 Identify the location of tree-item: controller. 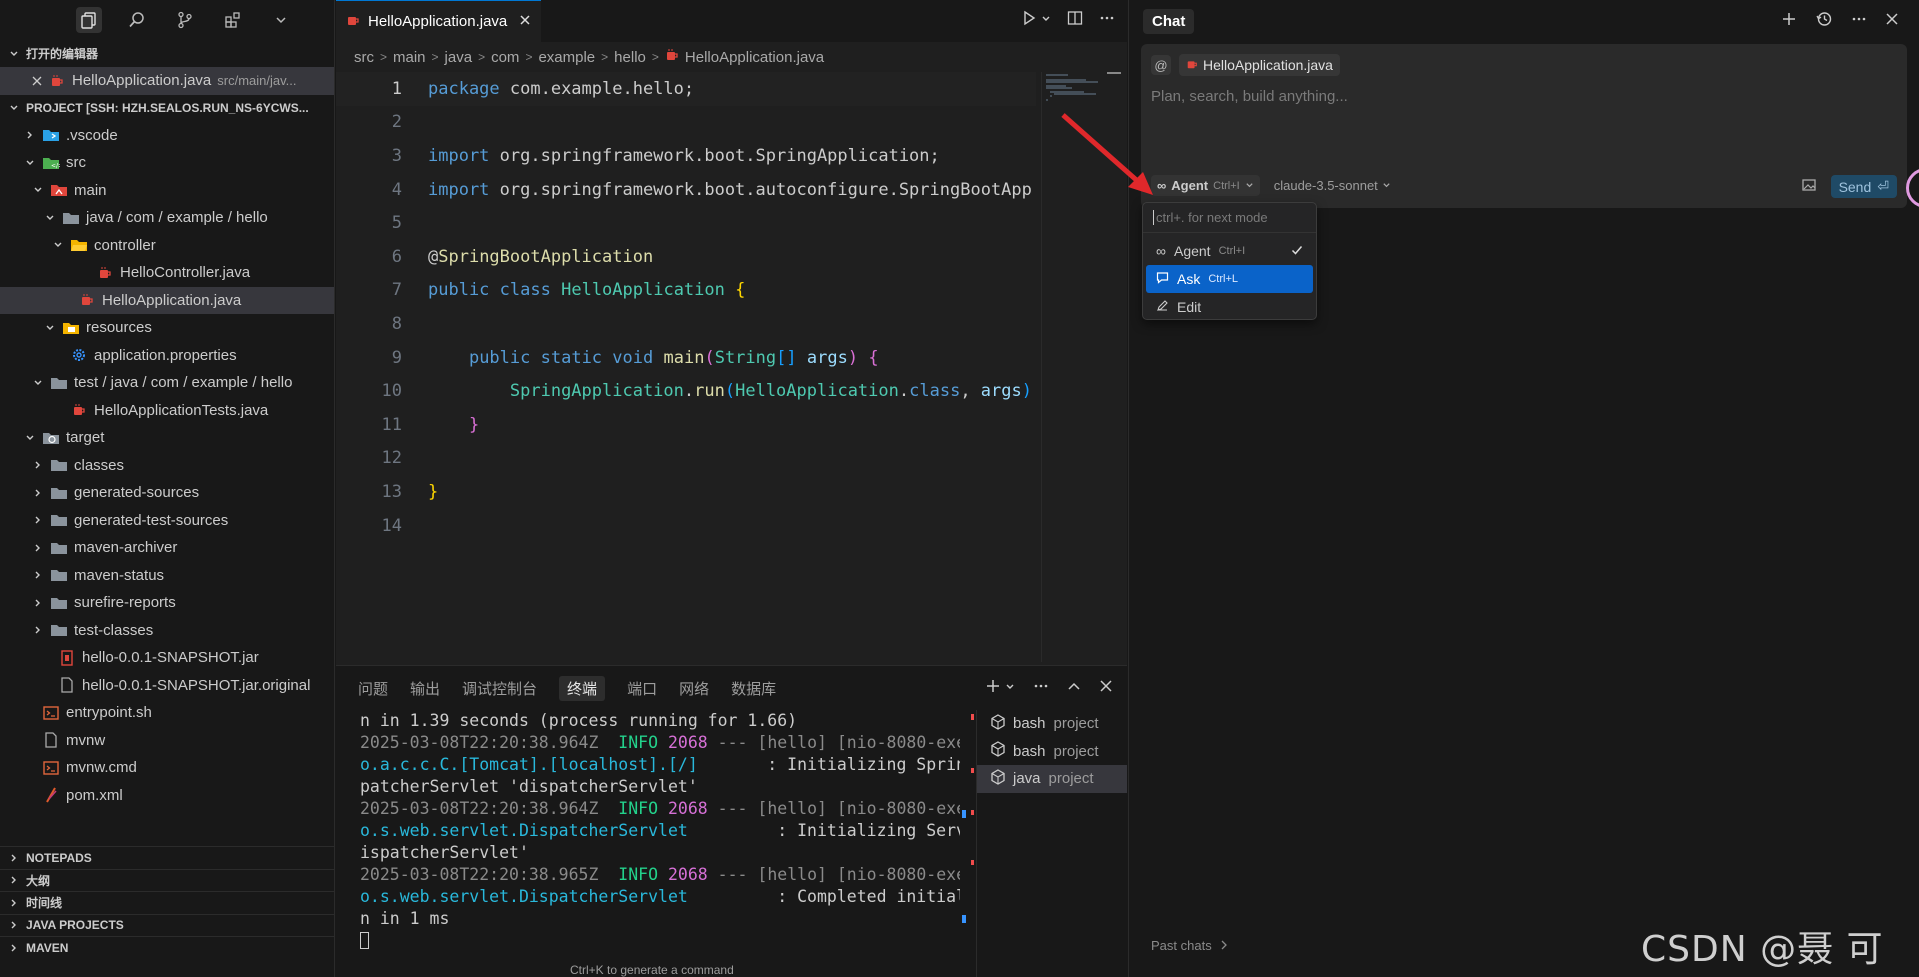
(167, 246).